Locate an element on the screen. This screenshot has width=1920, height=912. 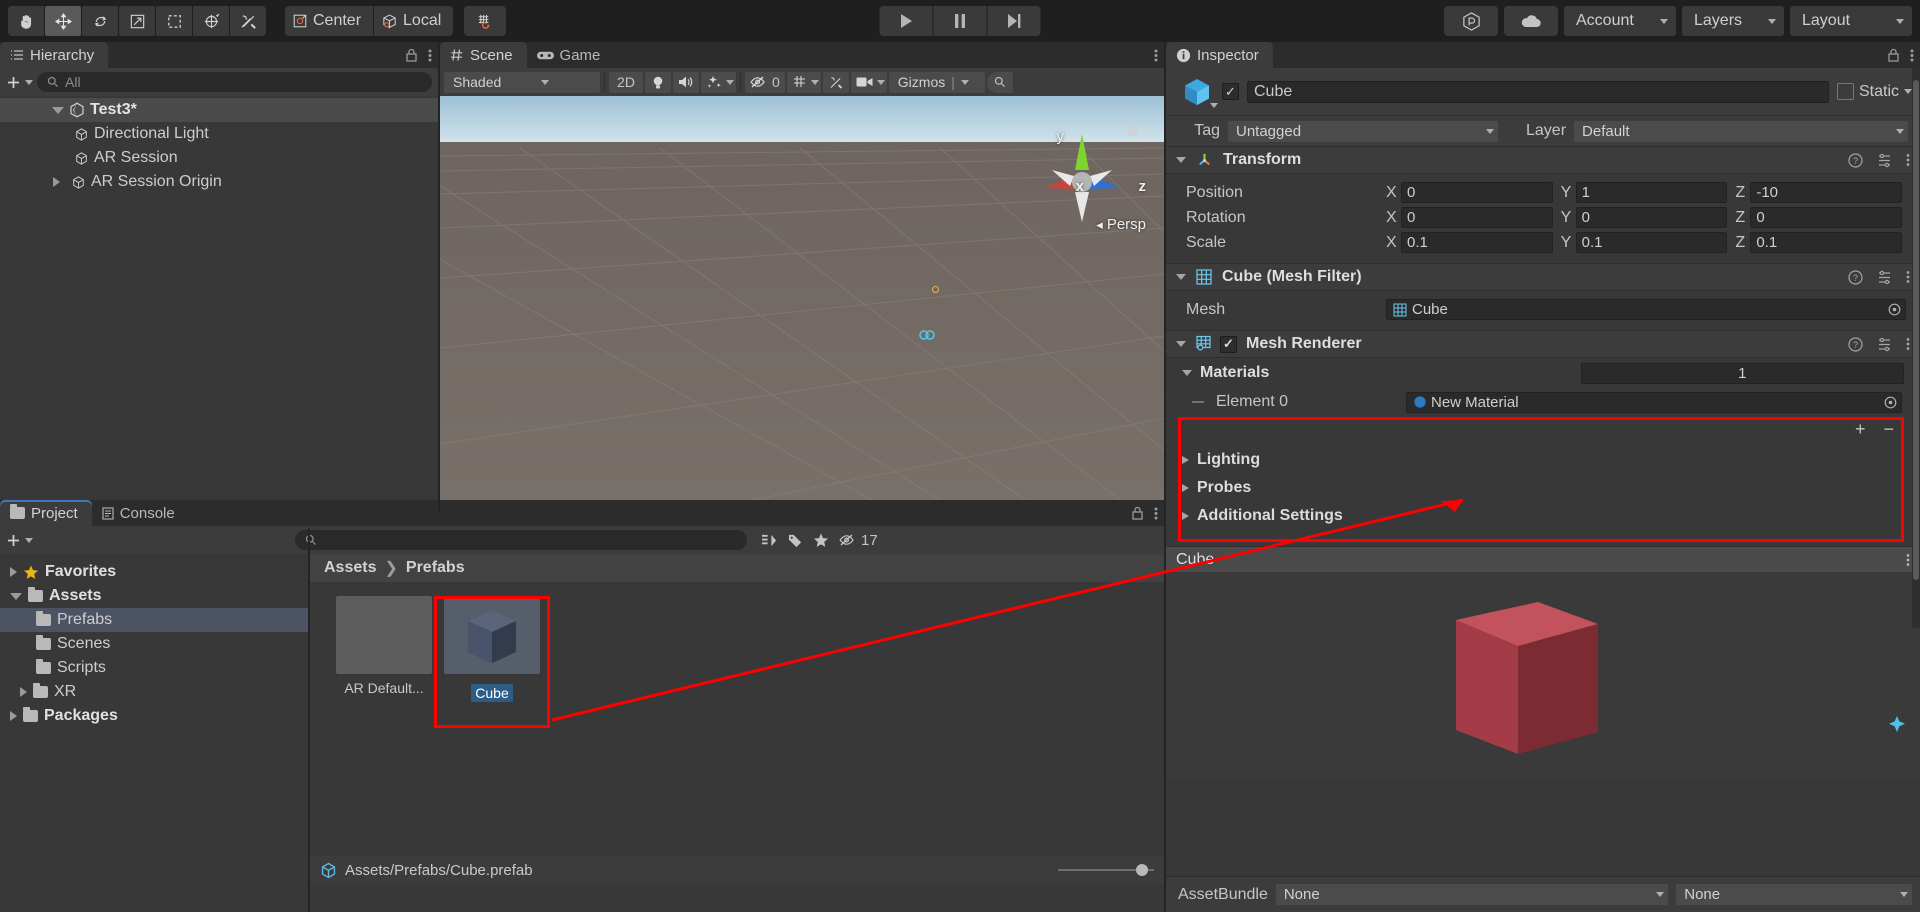
inspector-scrollbar-track is located at coordinates (1916, 348).